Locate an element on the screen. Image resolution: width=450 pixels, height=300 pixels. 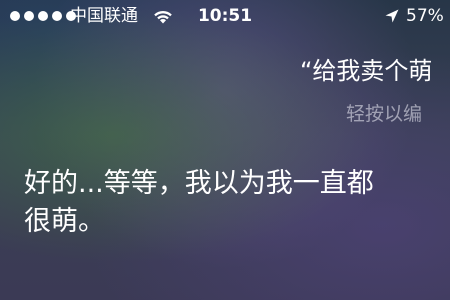
siri-response-line: 好的...等等，我以为我一直都 is located at coordinates (199, 183).